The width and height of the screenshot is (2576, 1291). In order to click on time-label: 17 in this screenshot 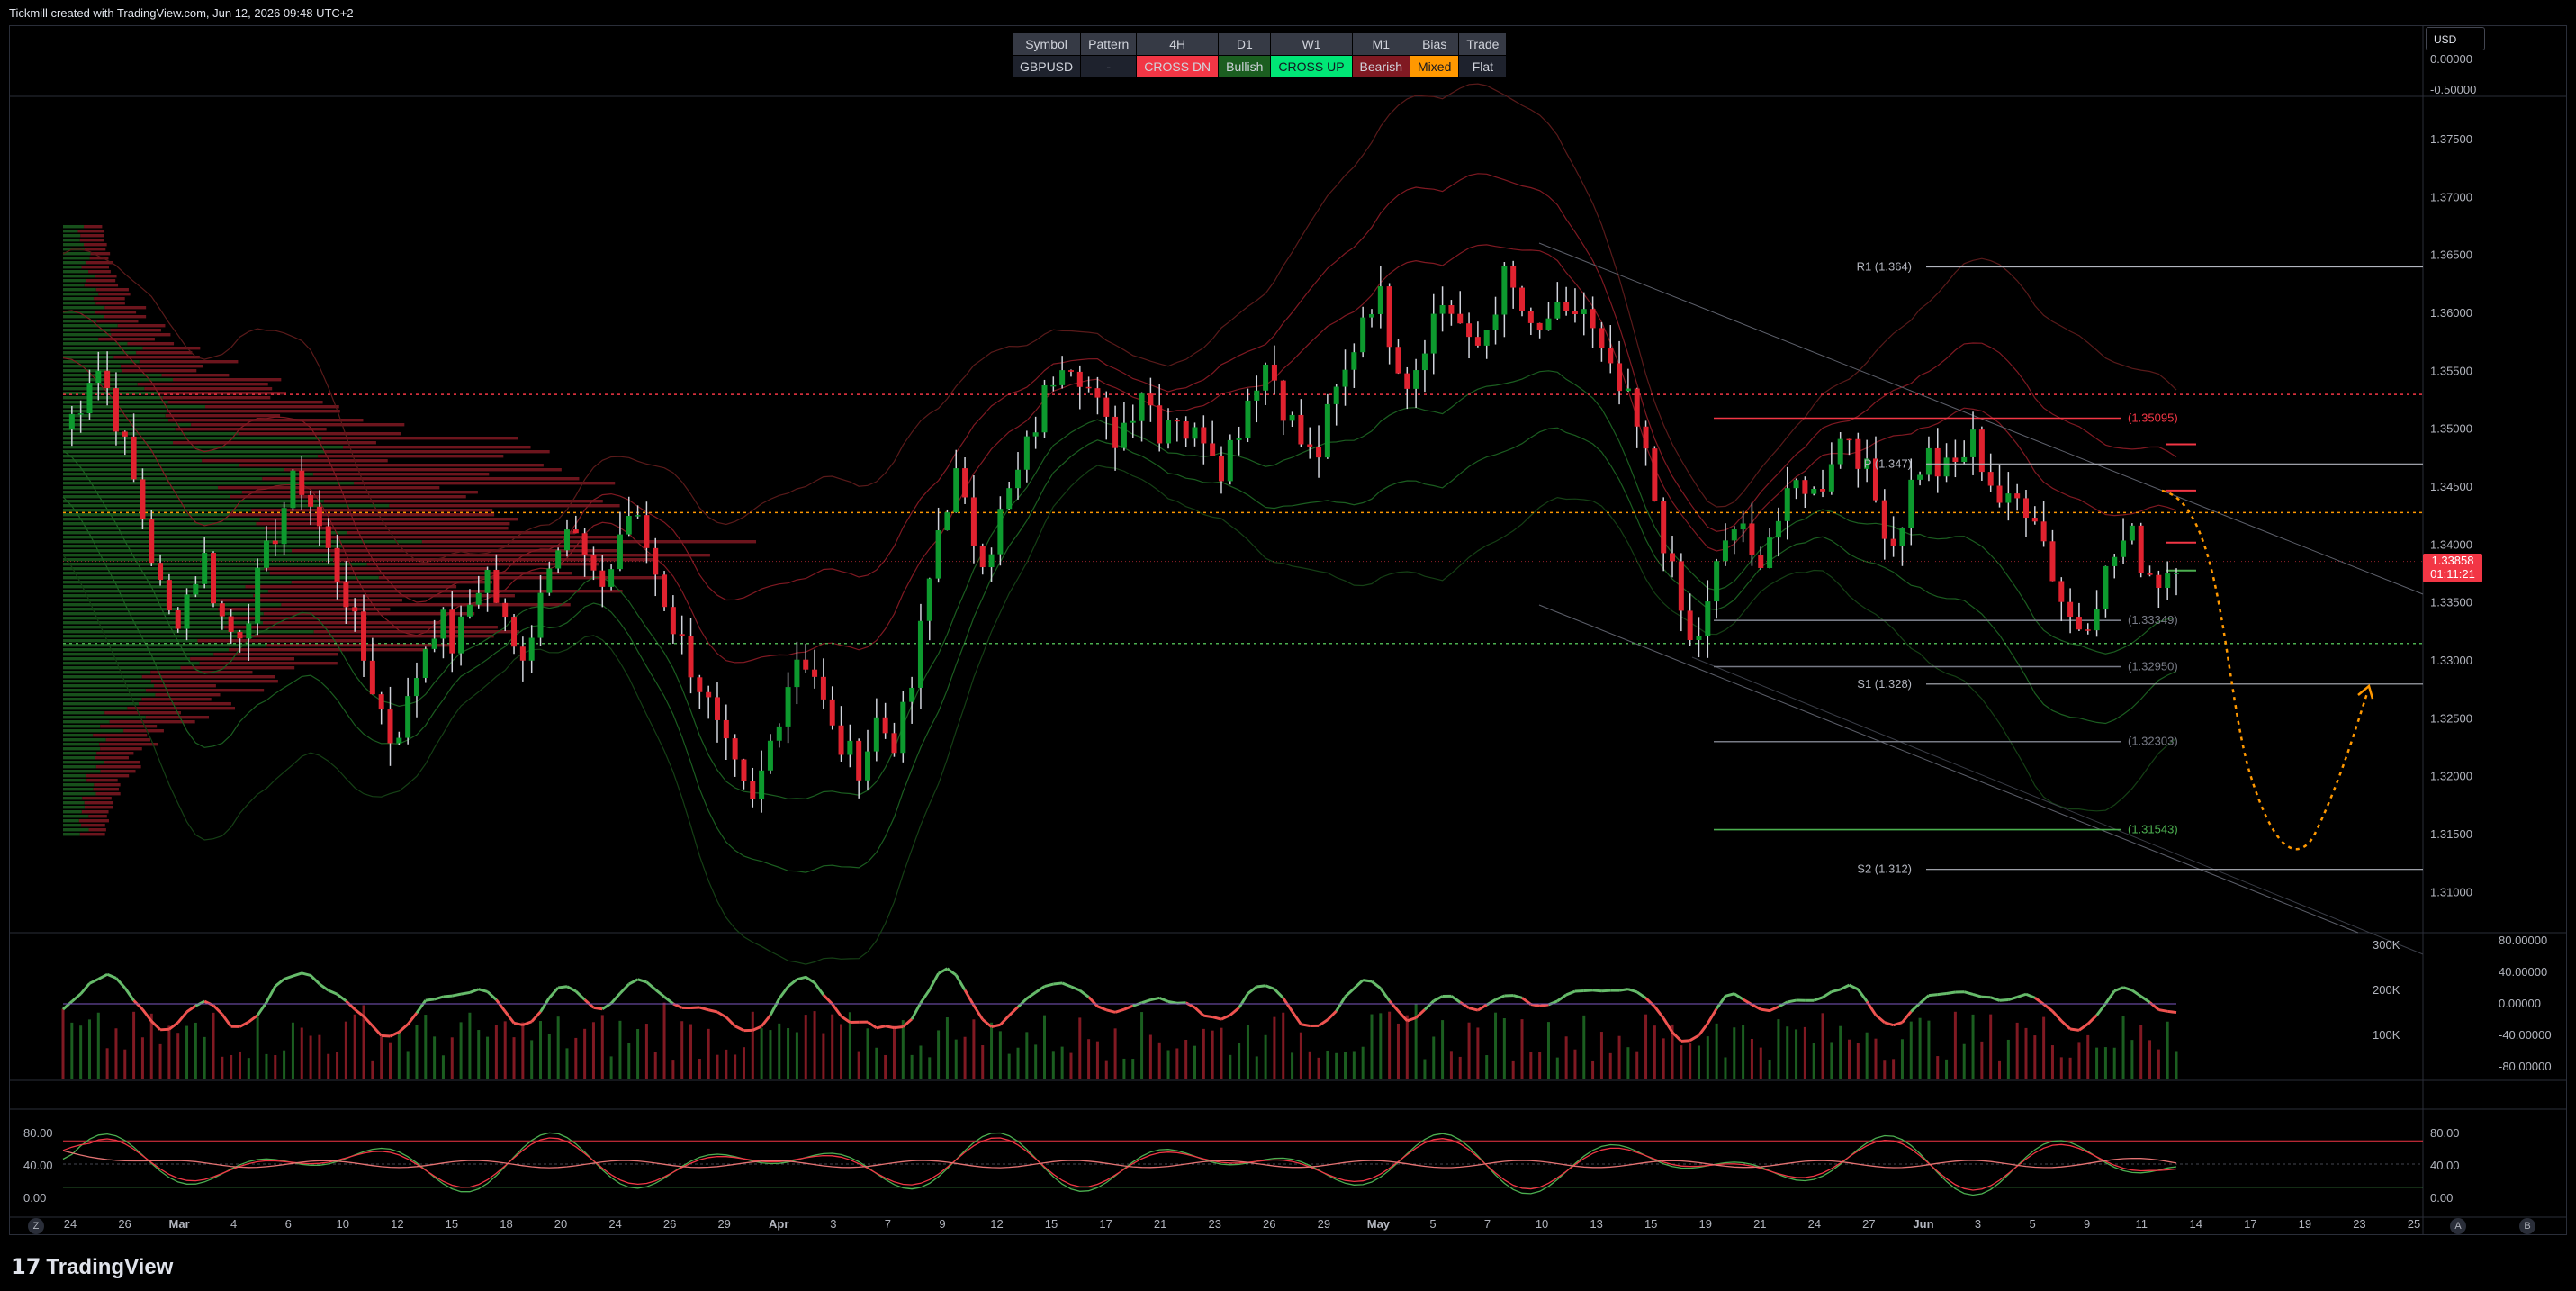, I will do `click(2250, 1224)`.